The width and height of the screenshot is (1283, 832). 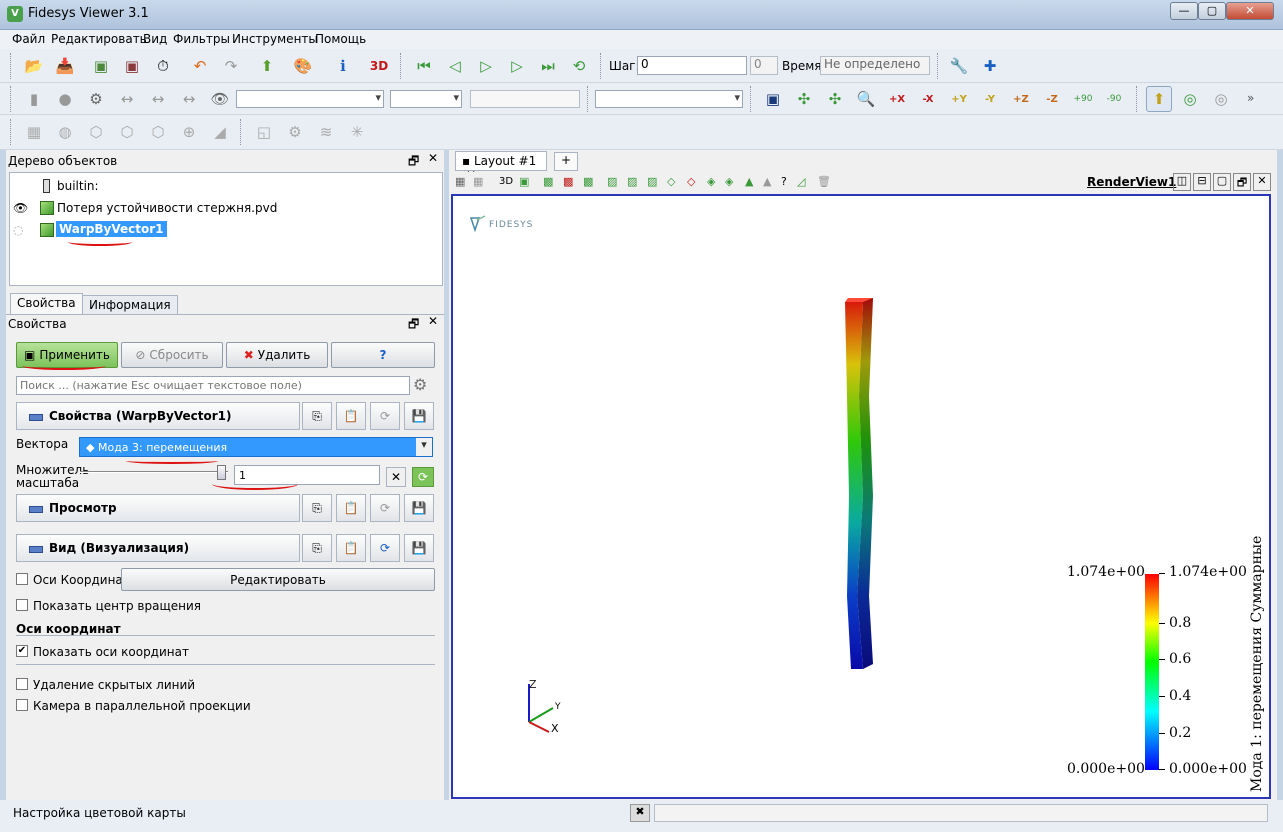 What do you see at coordinates (548, 181) in the screenshot?
I see `select-cells-icon: ▩` at bounding box center [548, 181].